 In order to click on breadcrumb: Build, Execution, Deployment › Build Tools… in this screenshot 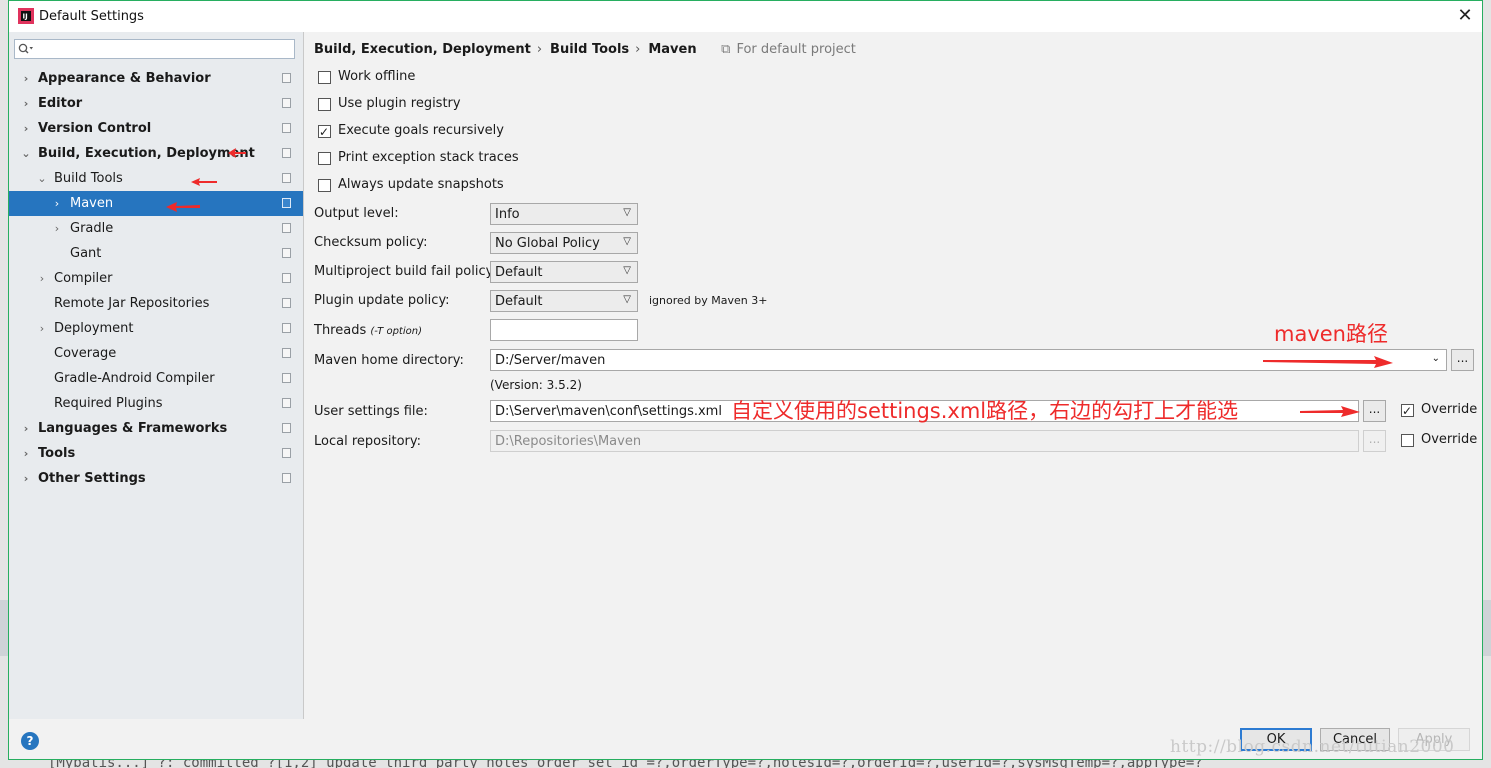, I will do `click(588, 49)`.